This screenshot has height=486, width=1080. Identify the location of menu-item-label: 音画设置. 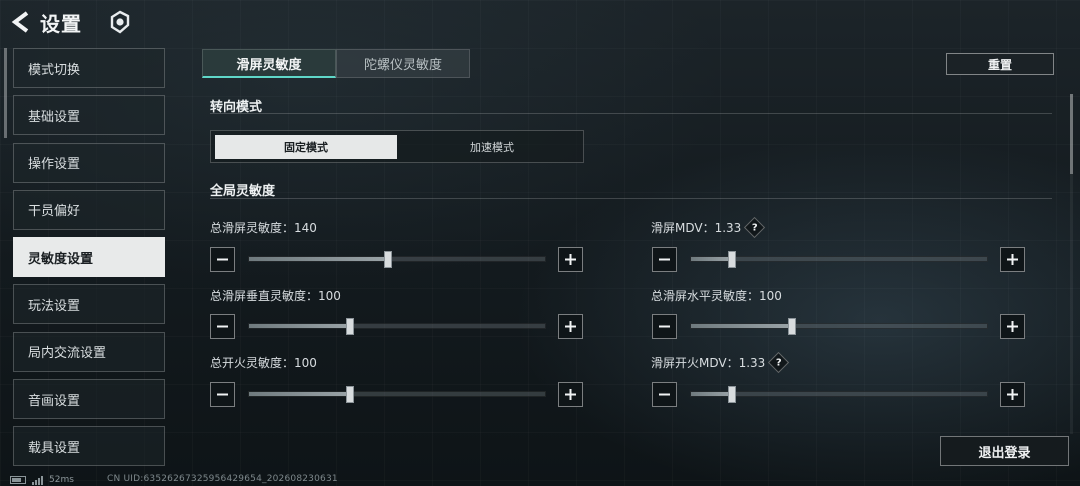
(54, 401).